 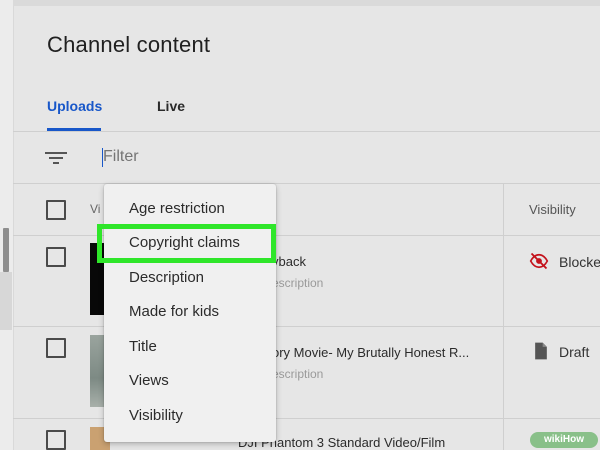 I want to click on visibility-status: Draft, so click(x=574, y=352).